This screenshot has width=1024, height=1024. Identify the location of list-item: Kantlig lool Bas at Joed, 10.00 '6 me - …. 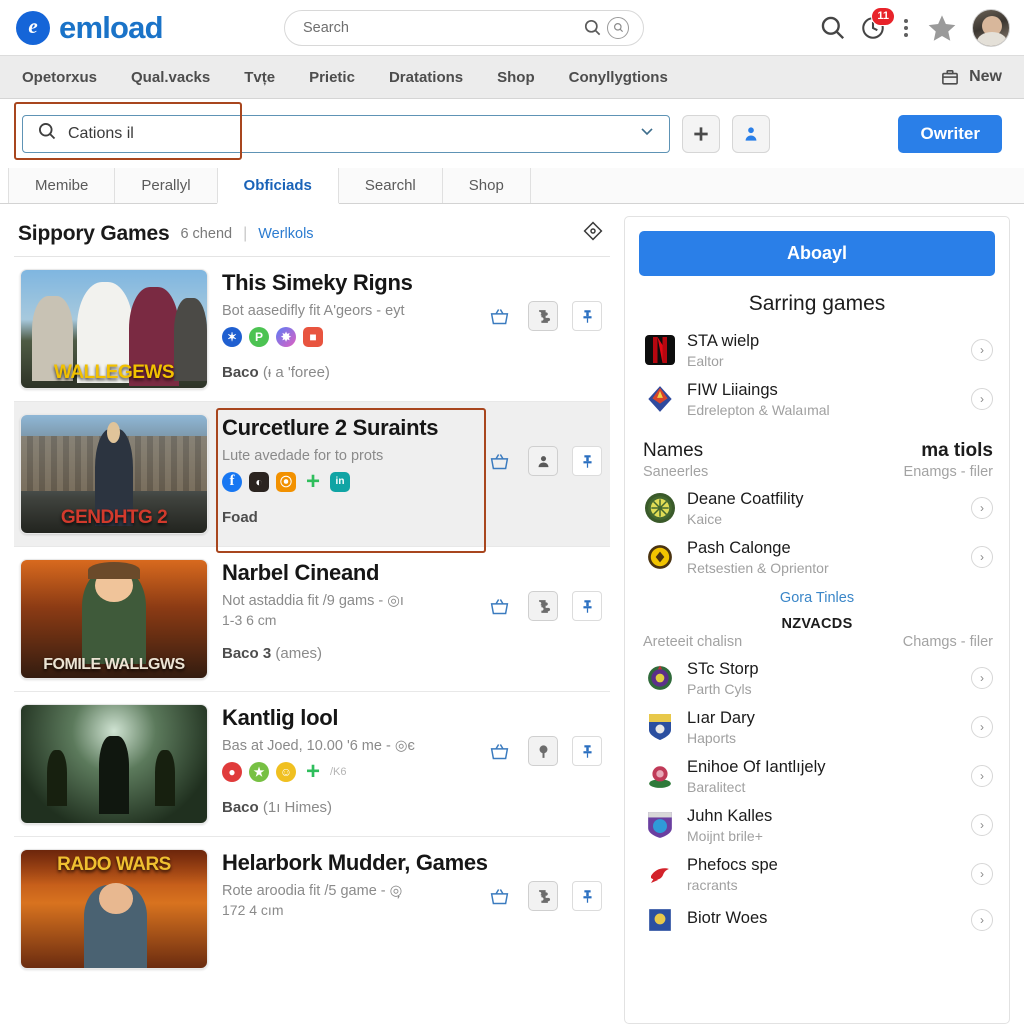
(312, 764).